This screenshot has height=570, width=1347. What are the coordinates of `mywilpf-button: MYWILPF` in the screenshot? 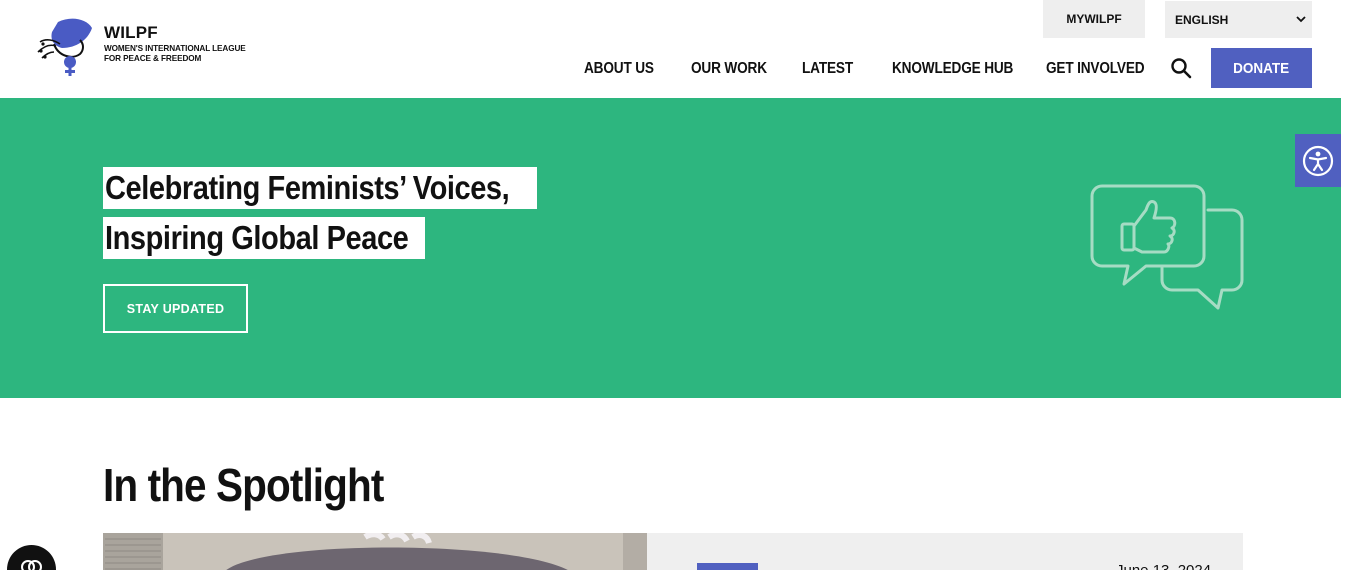 It's located at (1094, 19).